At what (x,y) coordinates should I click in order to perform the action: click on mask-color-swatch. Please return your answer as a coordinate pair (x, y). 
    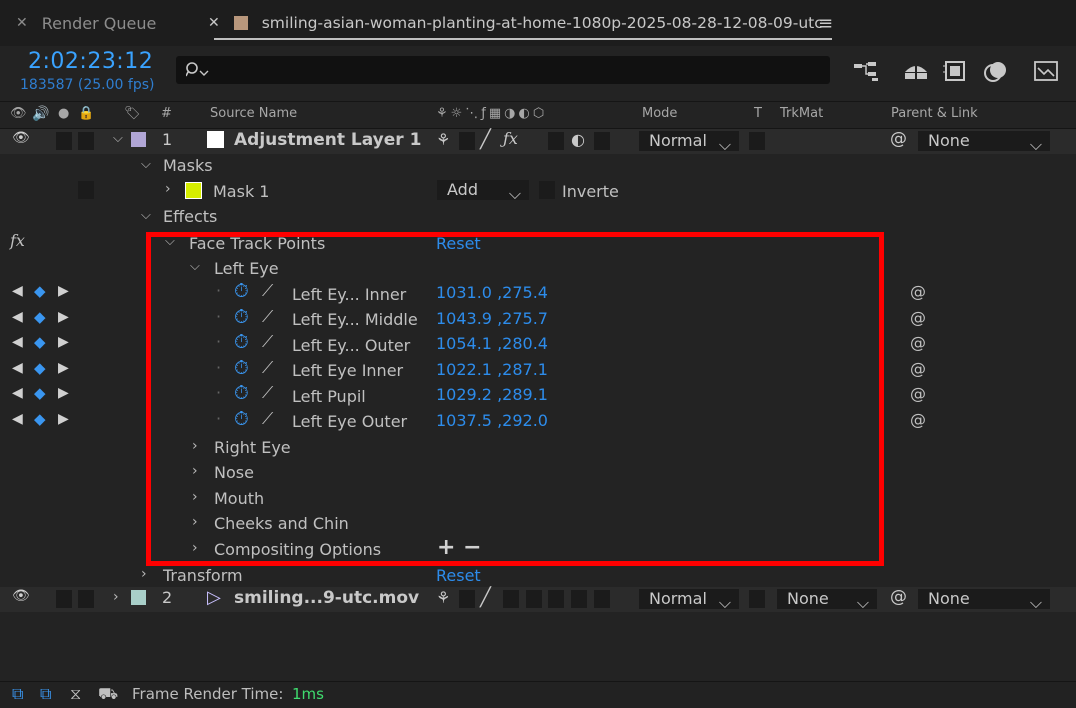
    Looking at the image, I should click on (193, 190).